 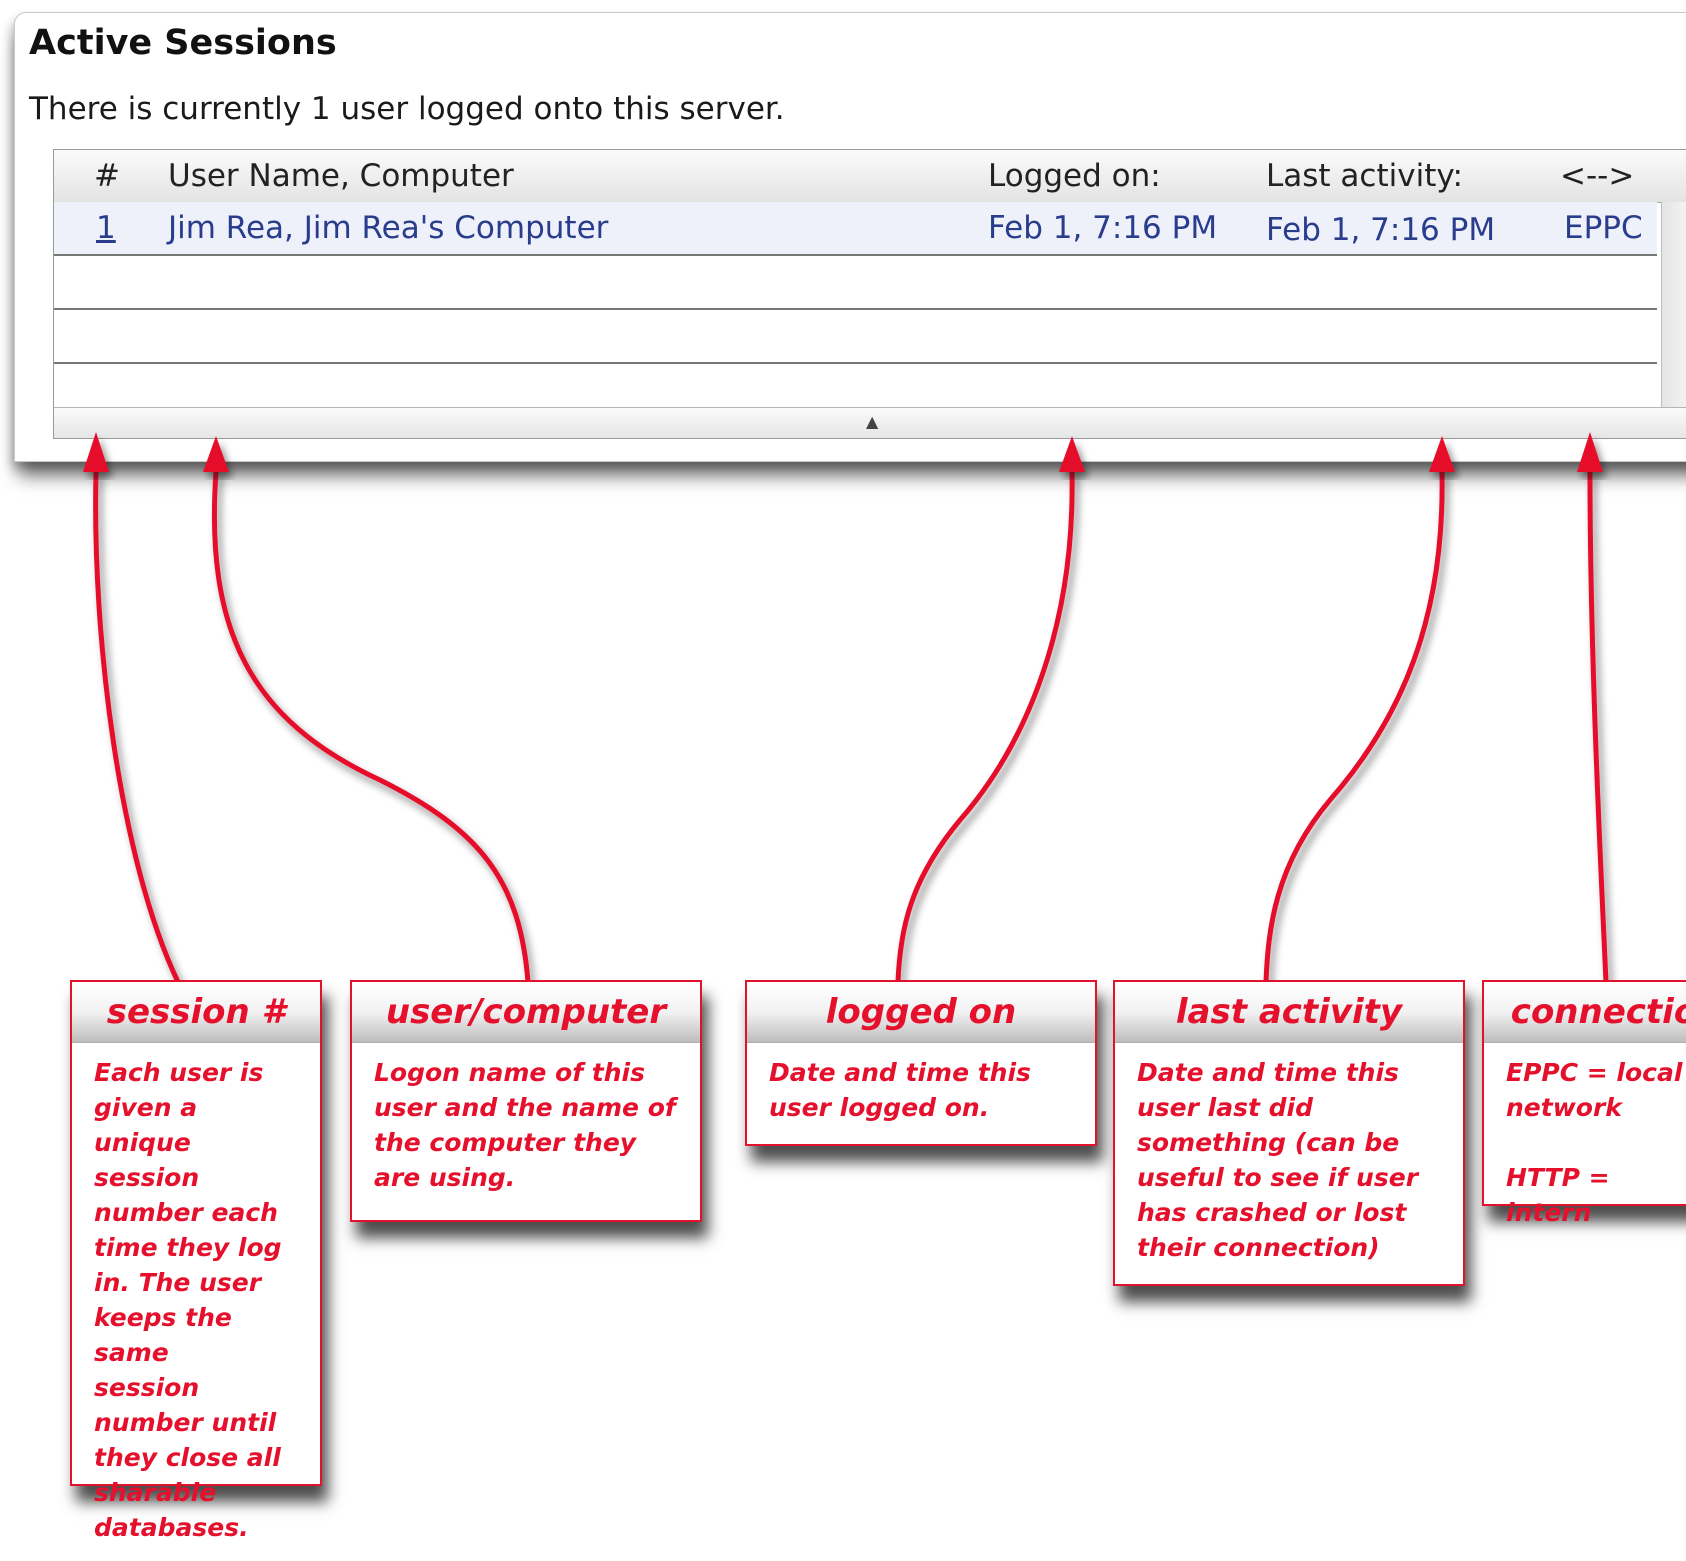 What do you see at coordinates (137, 727) in the screenshot?
I see `arrow-session` at bounding box center [137, 727].